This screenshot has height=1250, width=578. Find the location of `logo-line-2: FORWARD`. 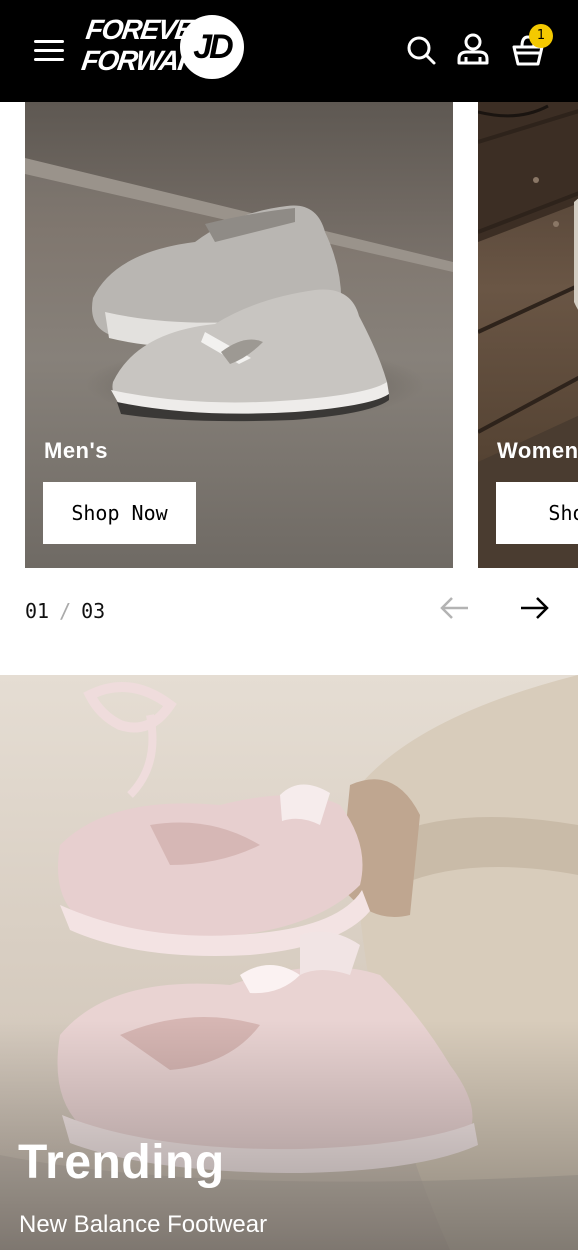

logo-line-2: FORWARD is located at coordinates (148, 60).